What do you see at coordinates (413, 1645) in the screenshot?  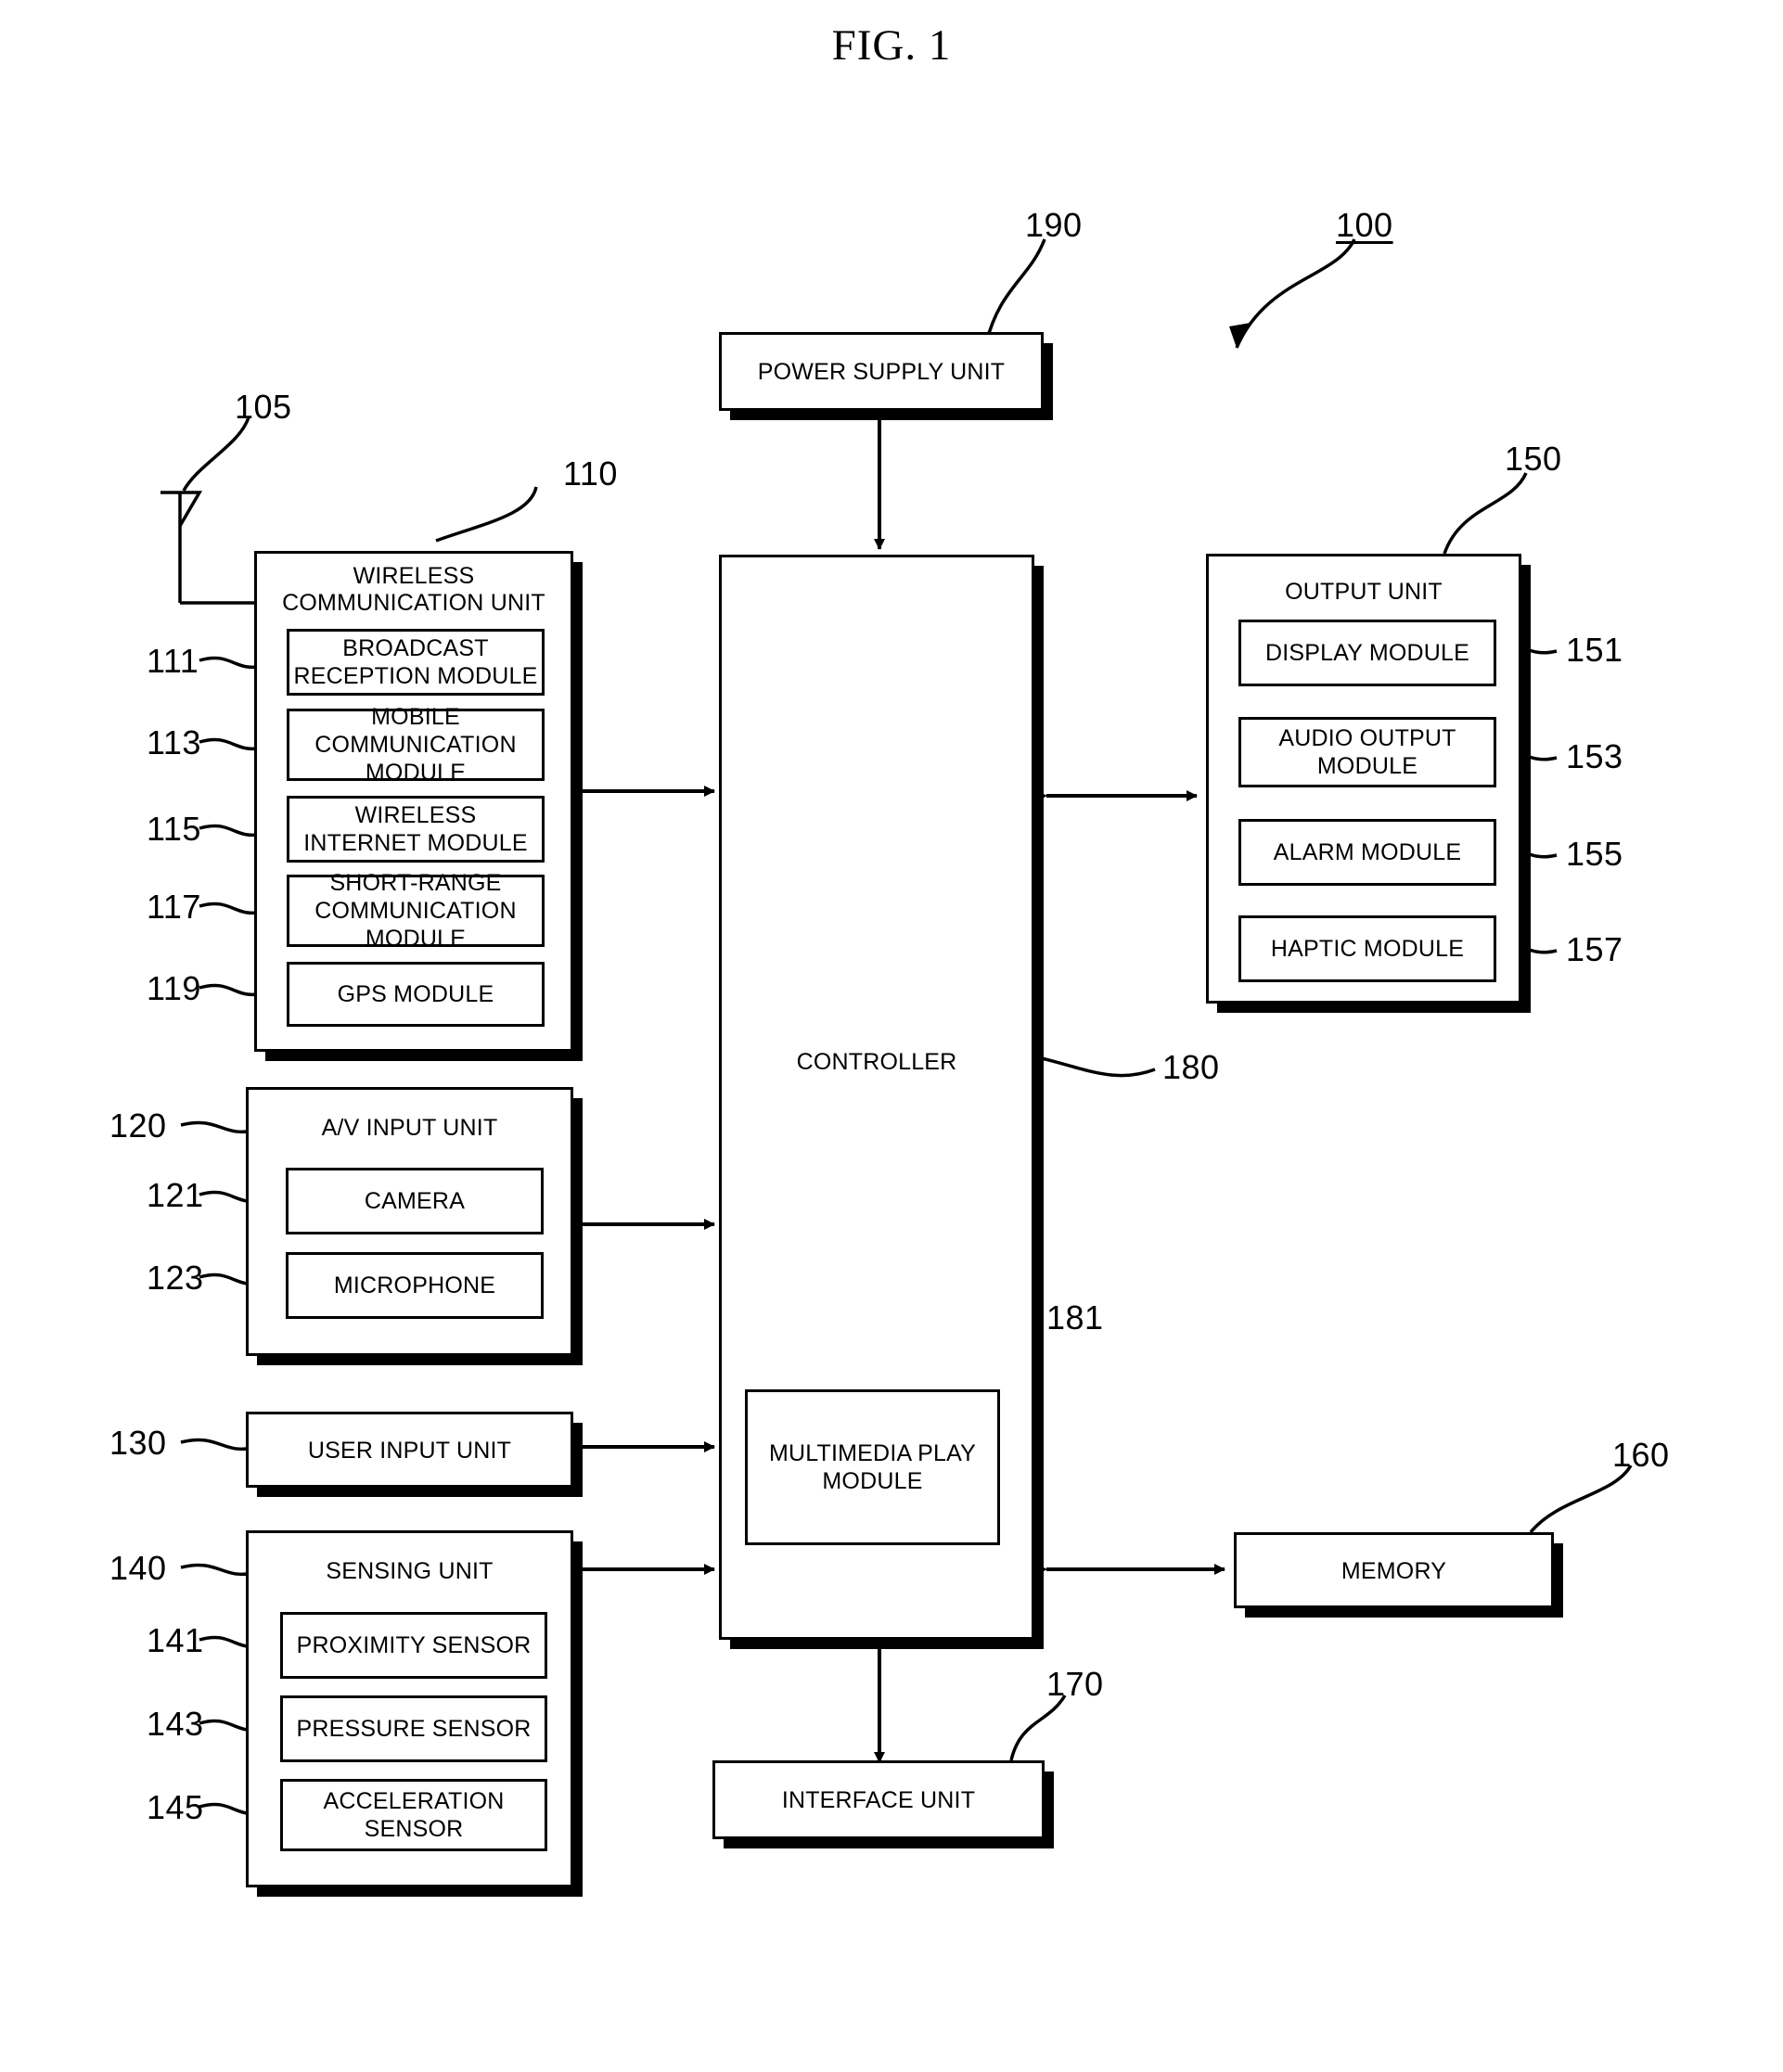 I see `module-proximity-sensor: PROXIMITY SENSOR` at bounding box center [413, 1645].